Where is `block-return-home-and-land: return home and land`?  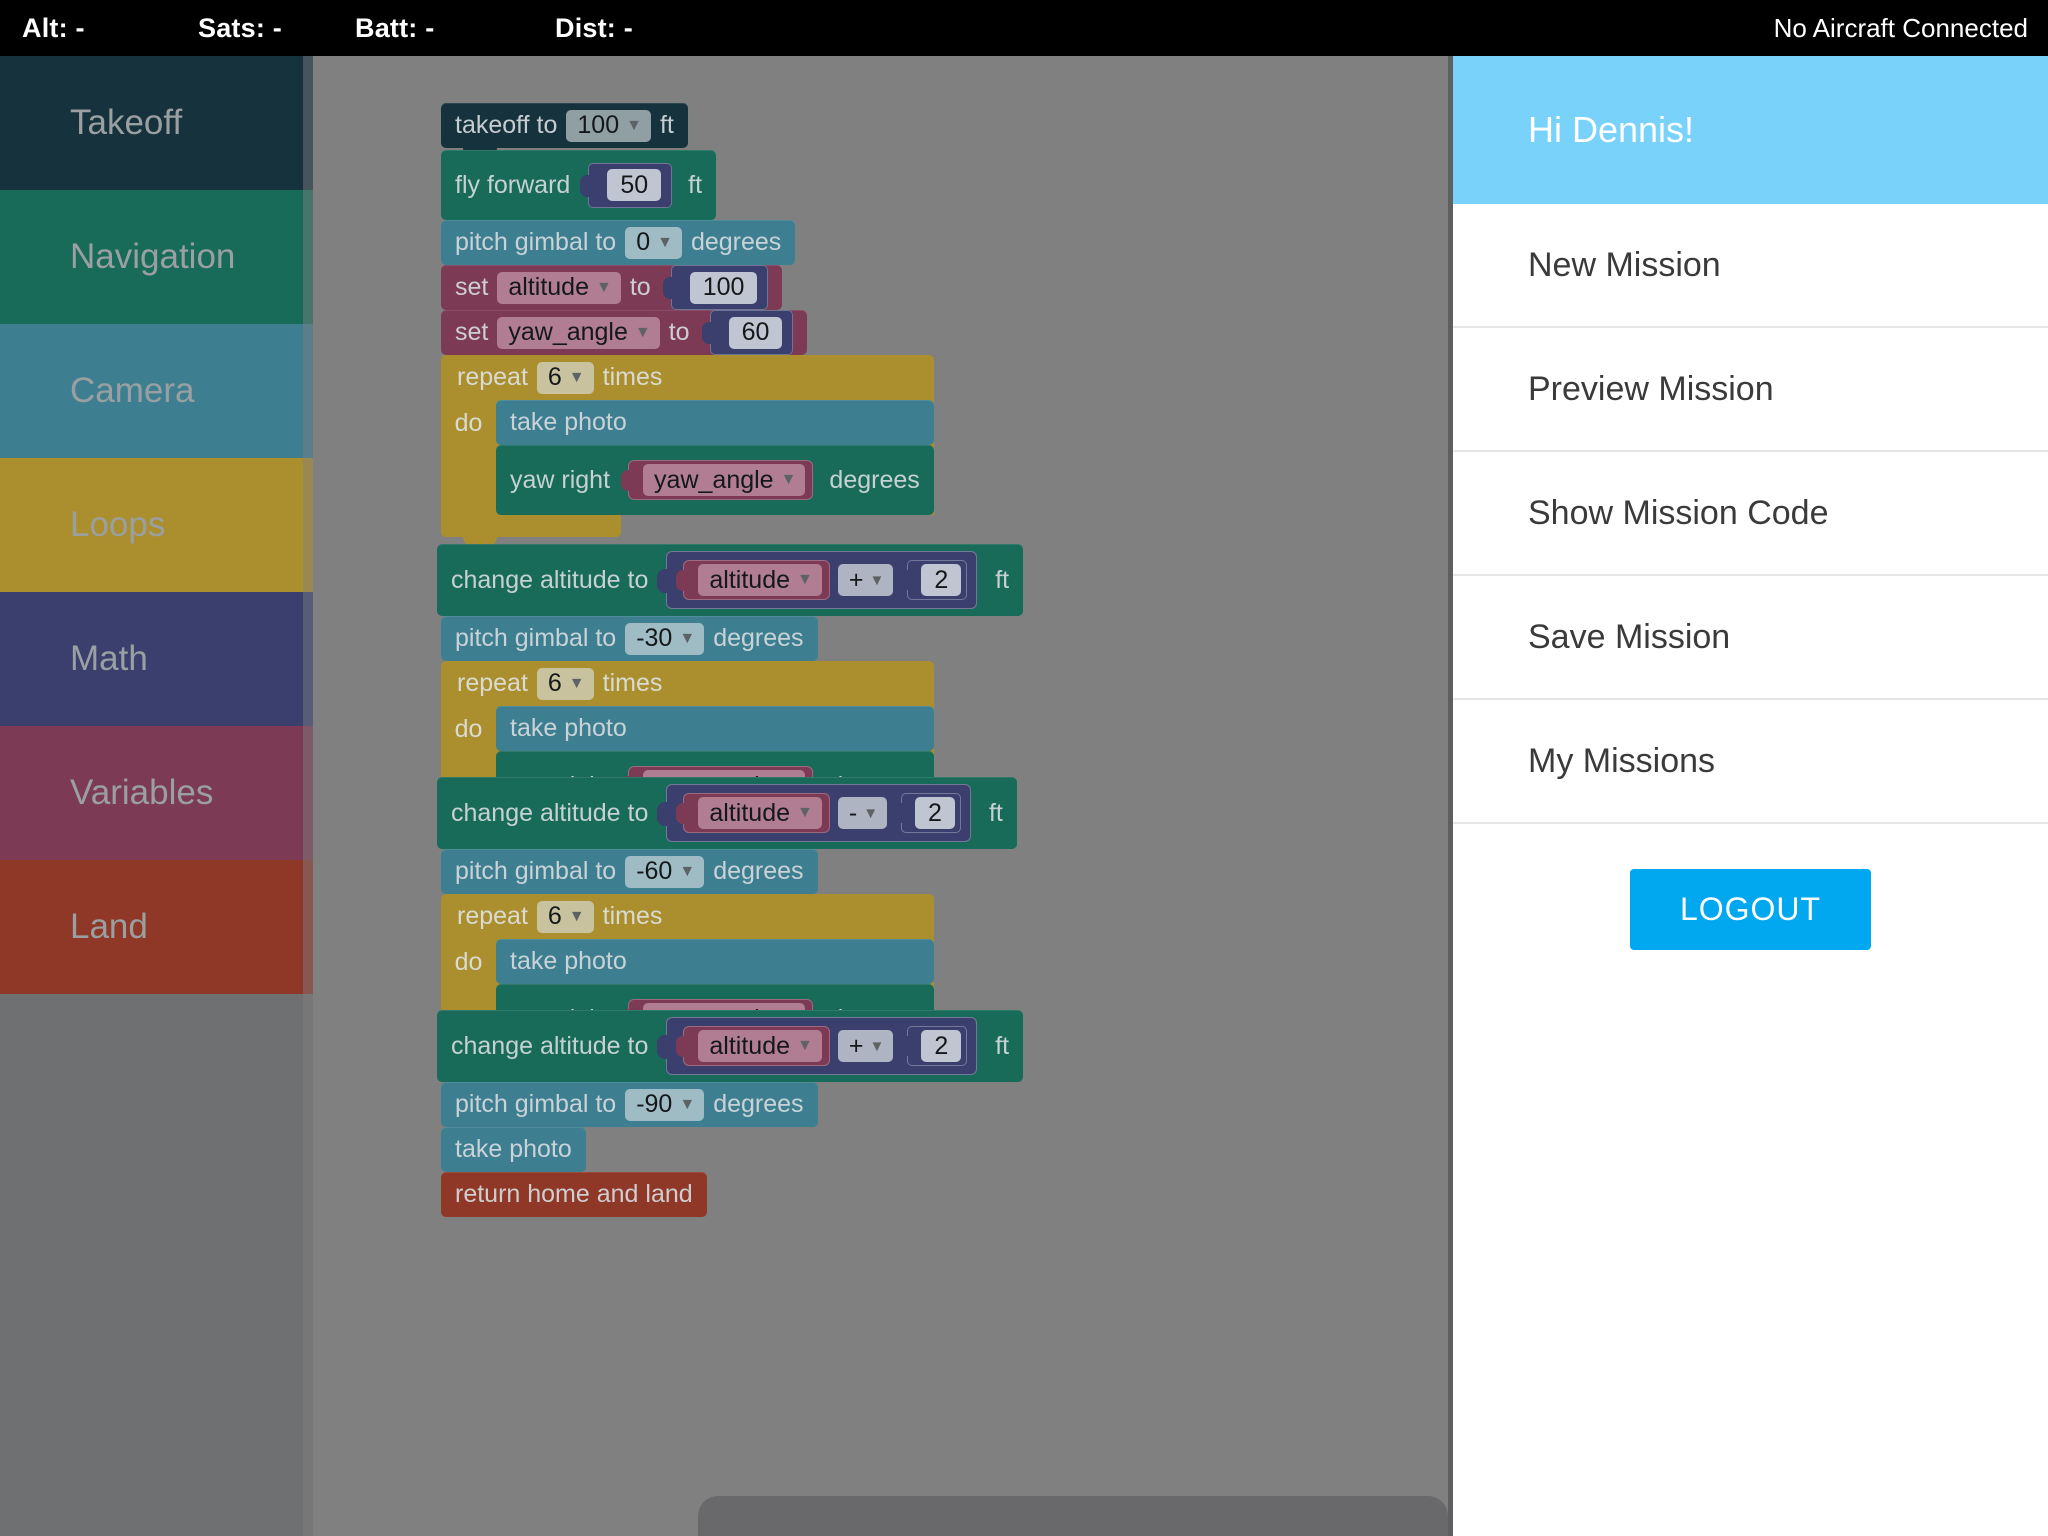
block-return-home-and-land: return home and land is located at coordinates (574, 1194).